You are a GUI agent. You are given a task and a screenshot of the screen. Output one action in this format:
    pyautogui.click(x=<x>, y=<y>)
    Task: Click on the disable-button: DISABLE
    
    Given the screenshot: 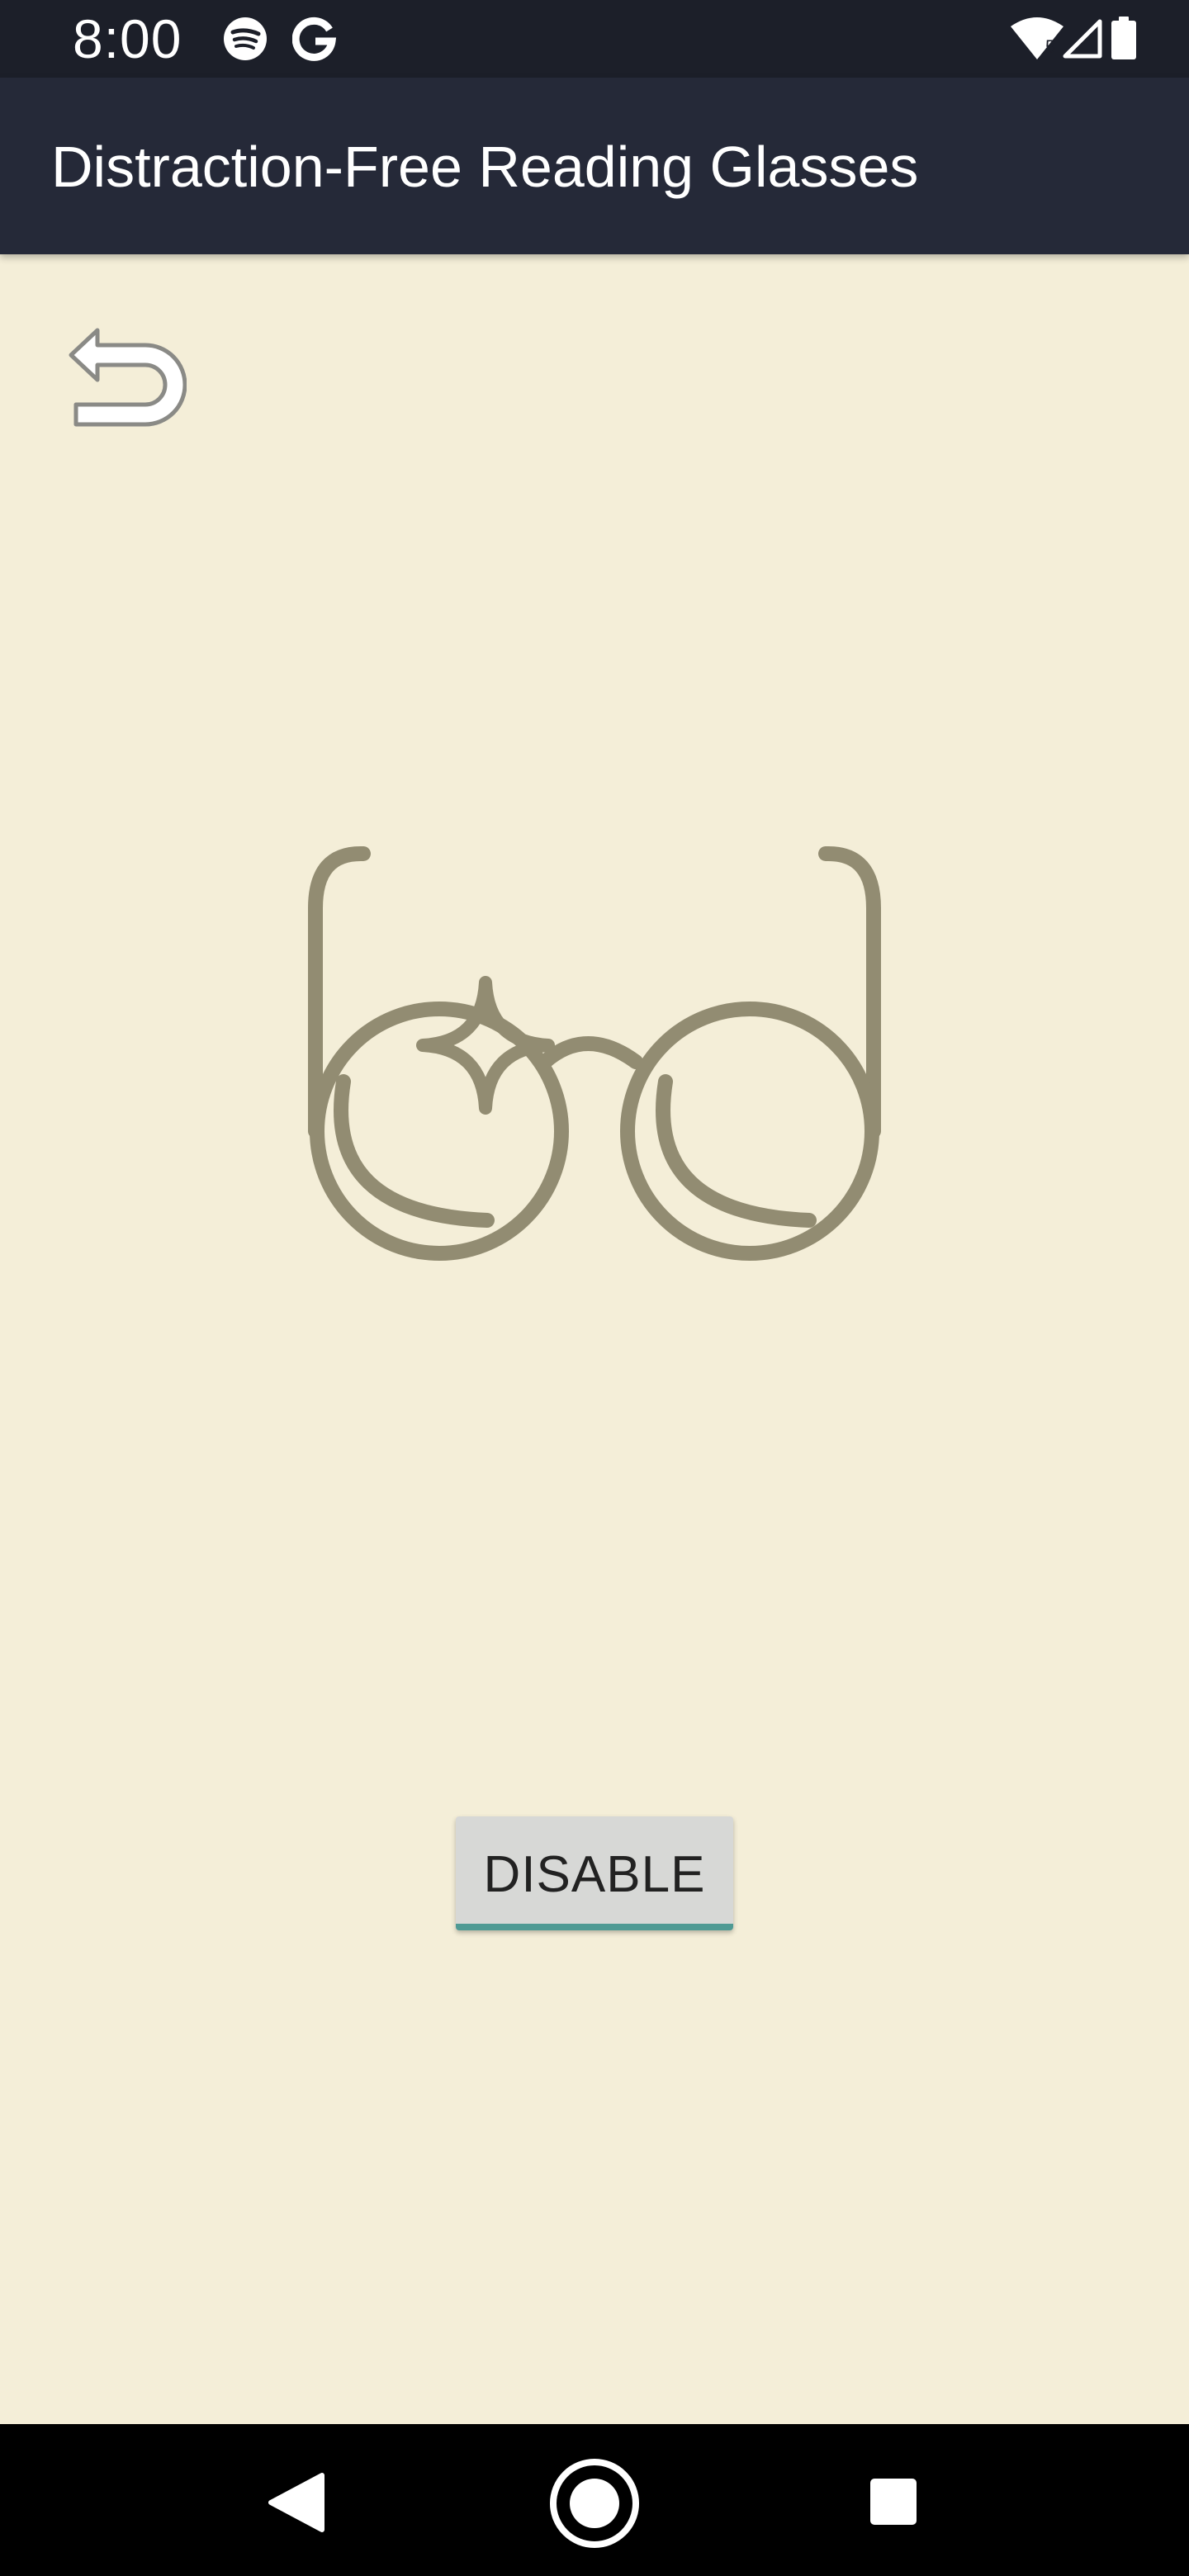 What is the action you would take?
    pyautogui.click(x=594, y=1873)
    